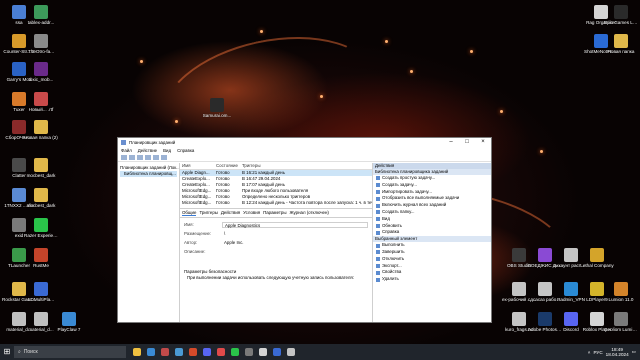  What do you see at coordinates (597, 352) in the screenshot?
I see `language-indicator: РУС` at bounding box center [597, 352].